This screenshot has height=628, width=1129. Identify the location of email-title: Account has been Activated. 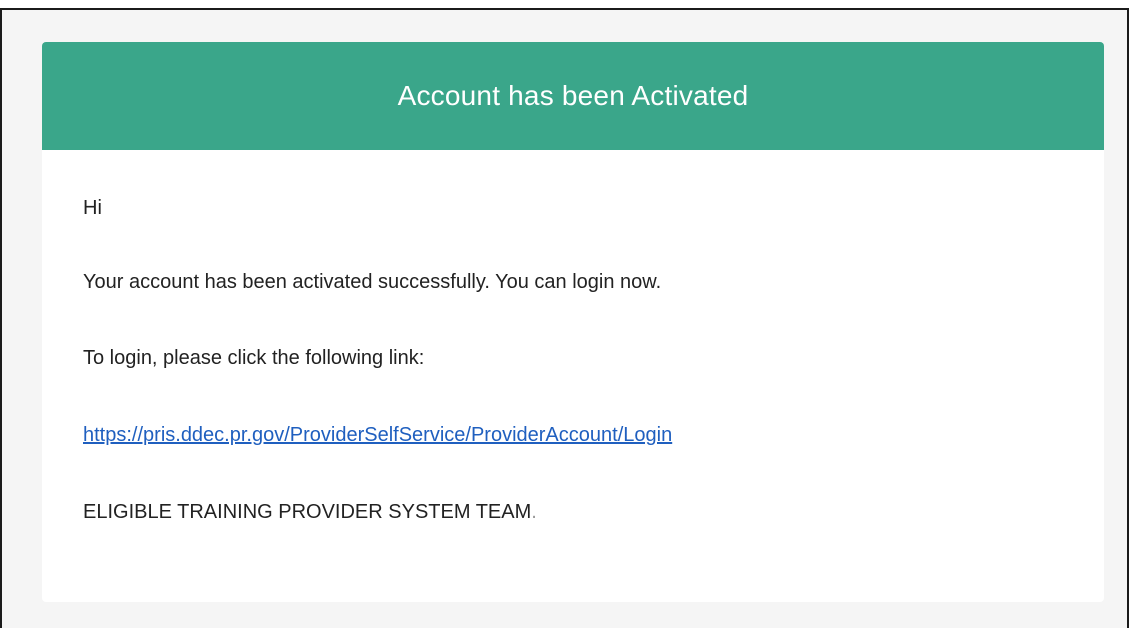
(573, 95).